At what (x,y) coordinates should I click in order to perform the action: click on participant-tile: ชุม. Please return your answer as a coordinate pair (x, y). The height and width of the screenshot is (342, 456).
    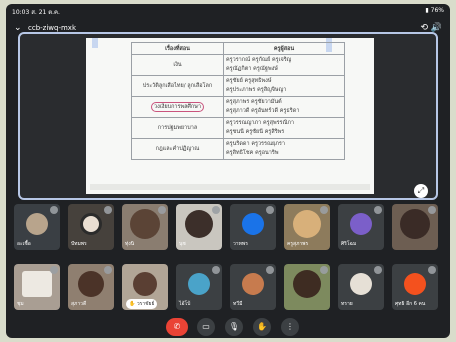
    Looking at the image, I should click on (37, 287).